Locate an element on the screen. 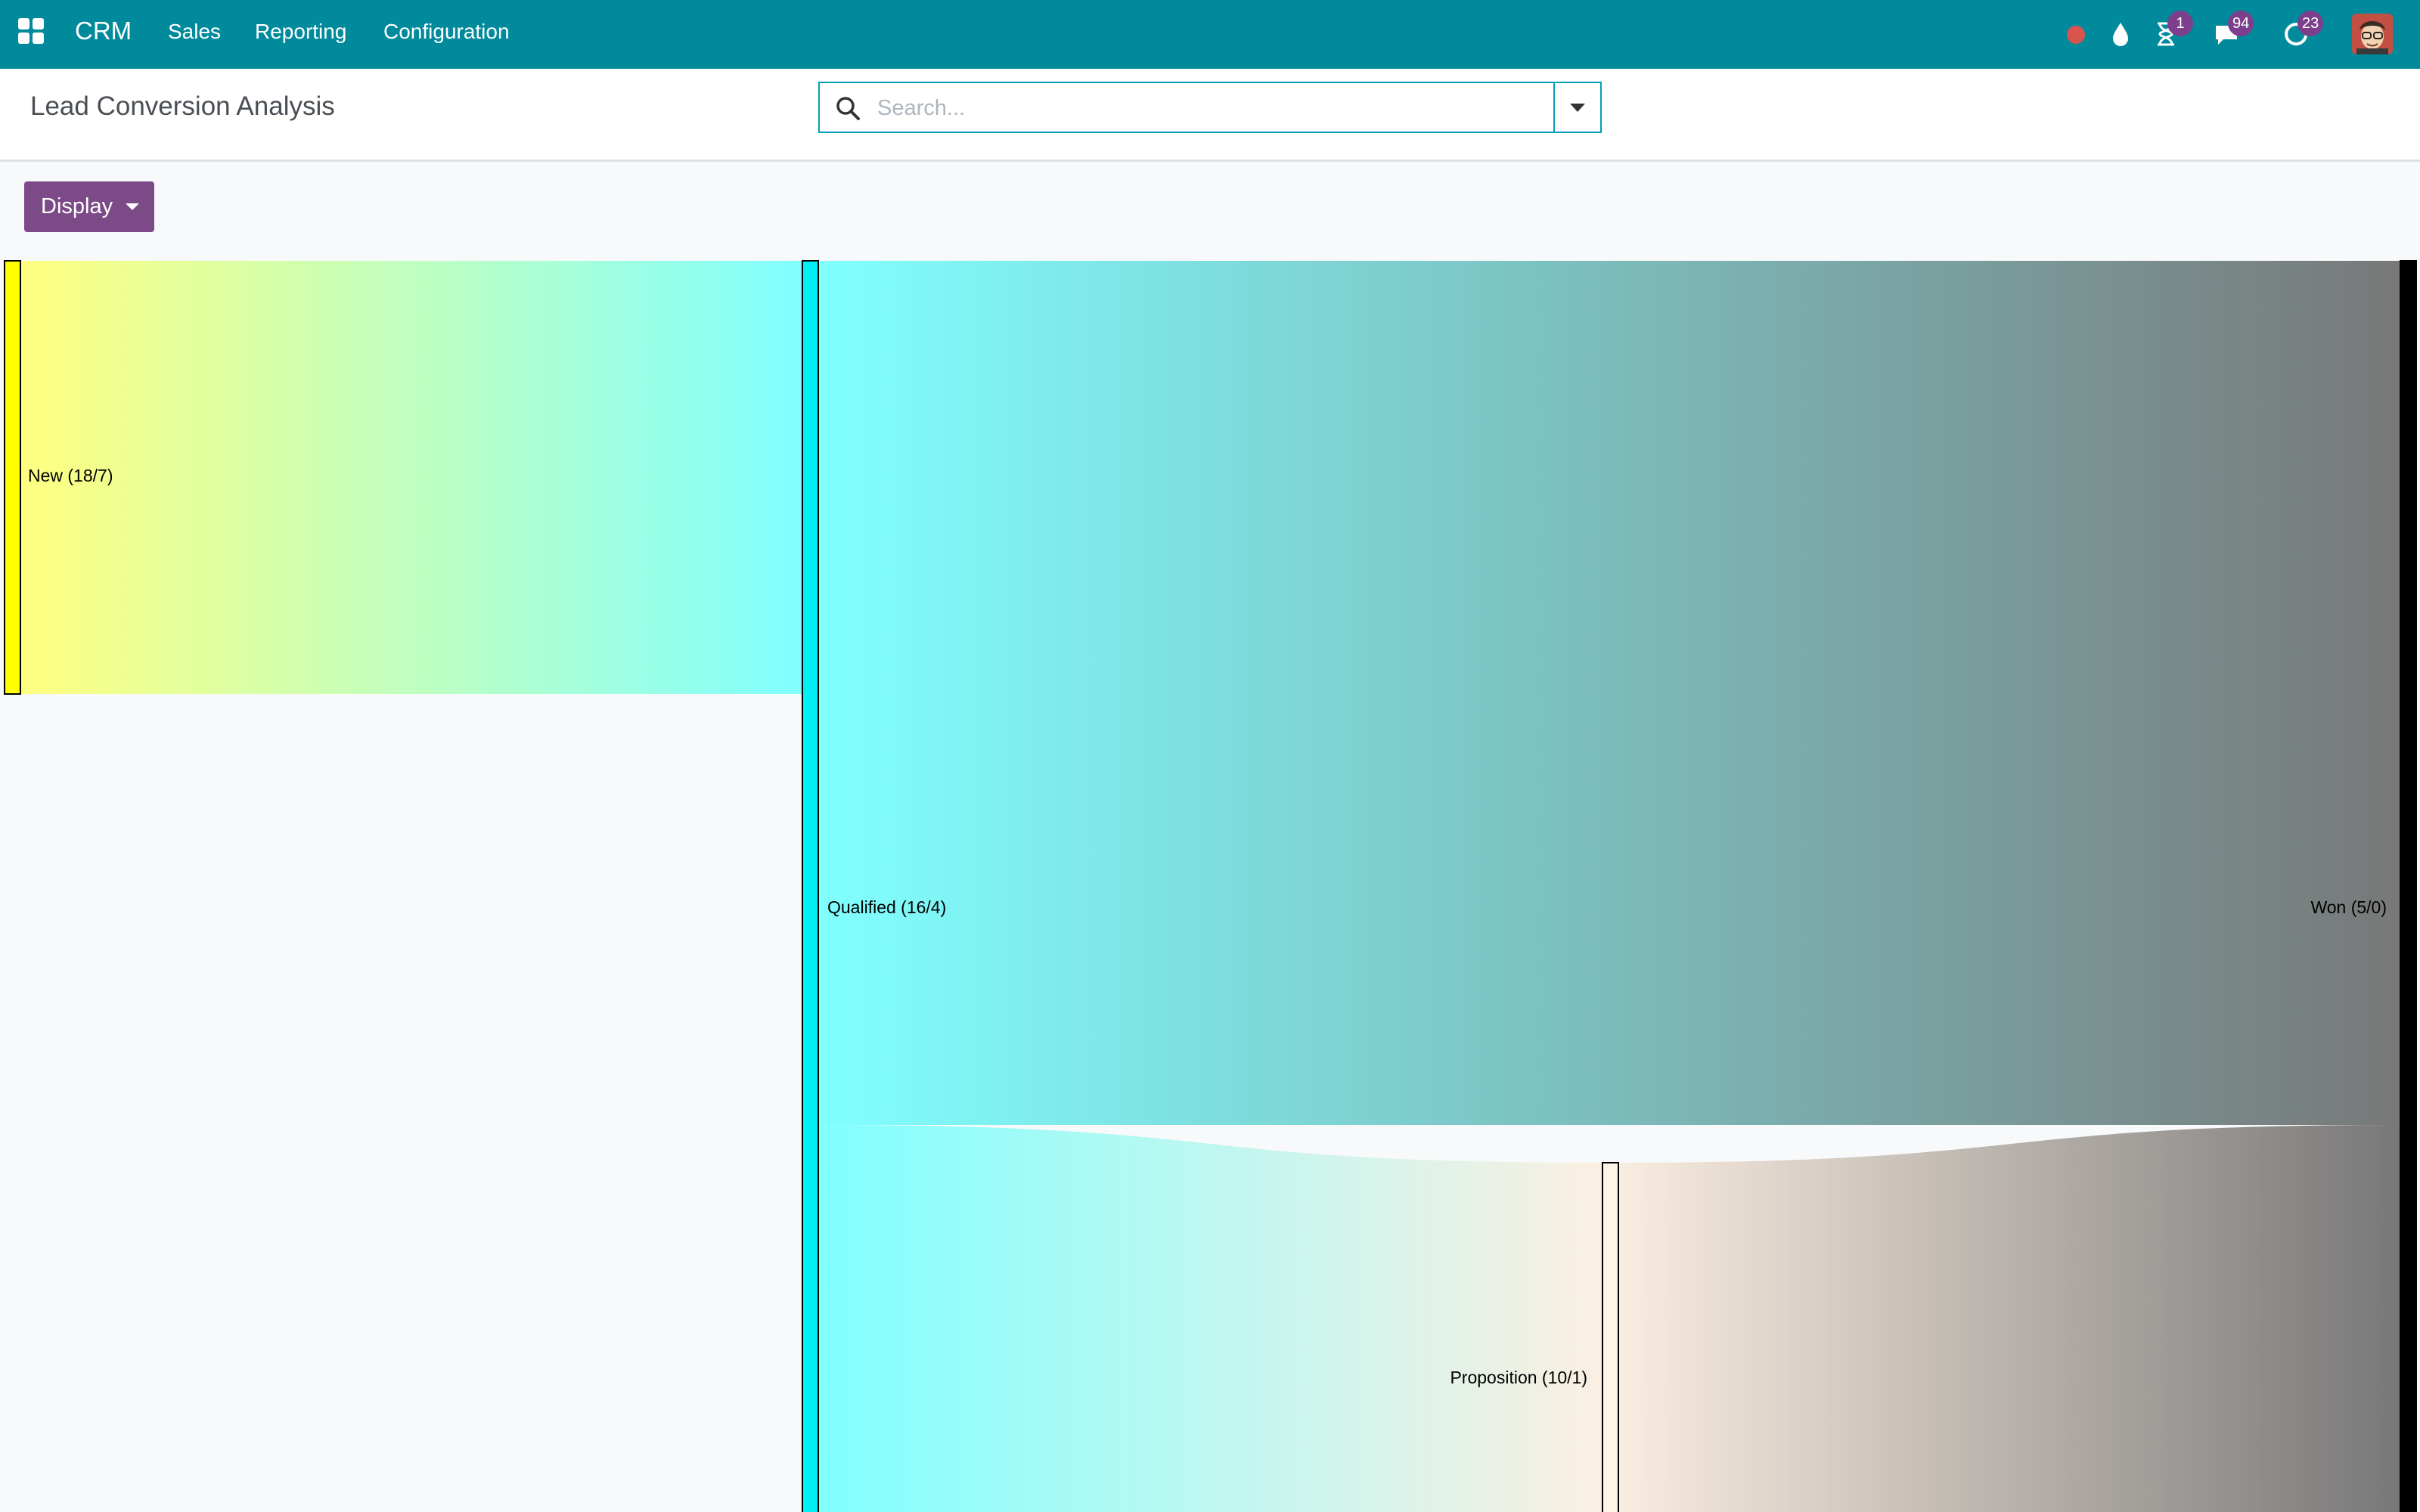 The image size is (2420, 1512). updates-button: 23 is located at coordinates (2302, 30).